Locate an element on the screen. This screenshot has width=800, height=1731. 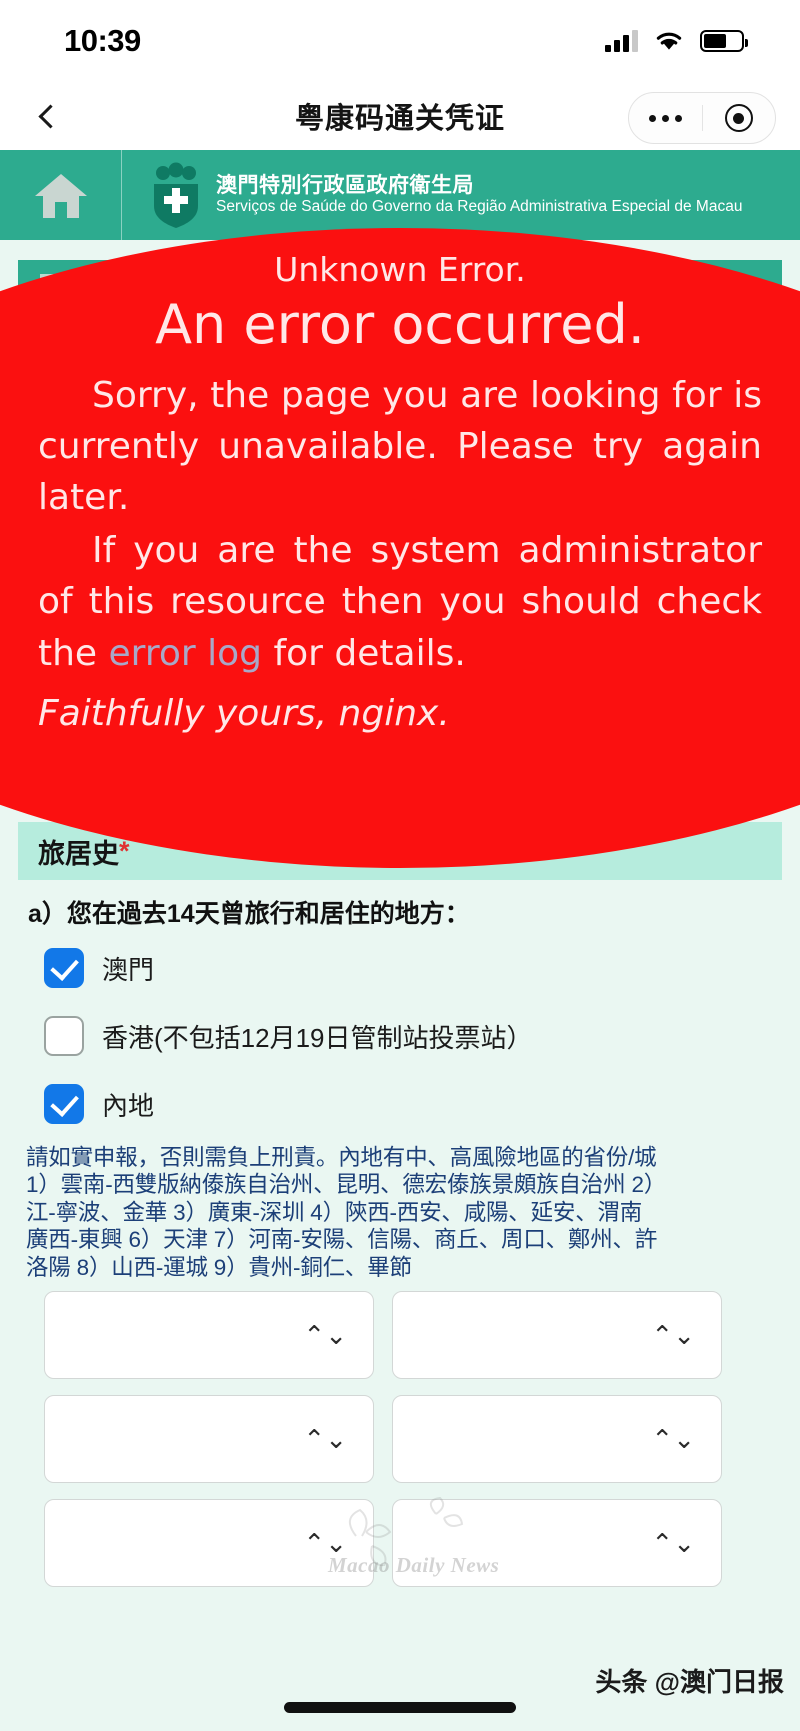
home-button is located at coordinates (61, 195).